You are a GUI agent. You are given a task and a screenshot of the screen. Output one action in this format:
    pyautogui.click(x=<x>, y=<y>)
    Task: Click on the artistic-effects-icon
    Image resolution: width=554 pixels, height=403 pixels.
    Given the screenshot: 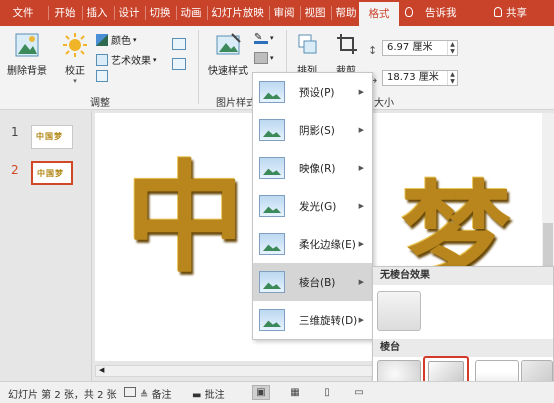 What is the action you would take?
    pyautogui.click(x=102, y=59)
    